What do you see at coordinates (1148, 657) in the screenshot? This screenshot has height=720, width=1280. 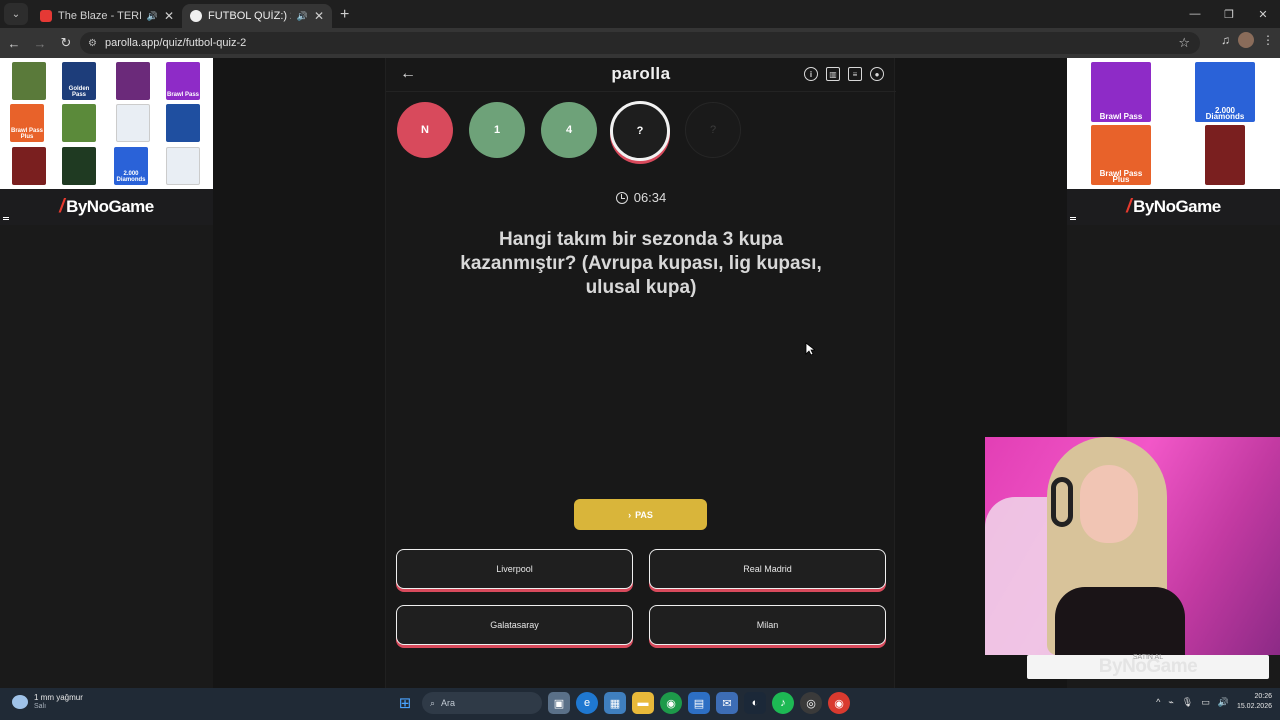 I see `sponsor-cta: SATIN AL` at bounding box center [1148, 657].